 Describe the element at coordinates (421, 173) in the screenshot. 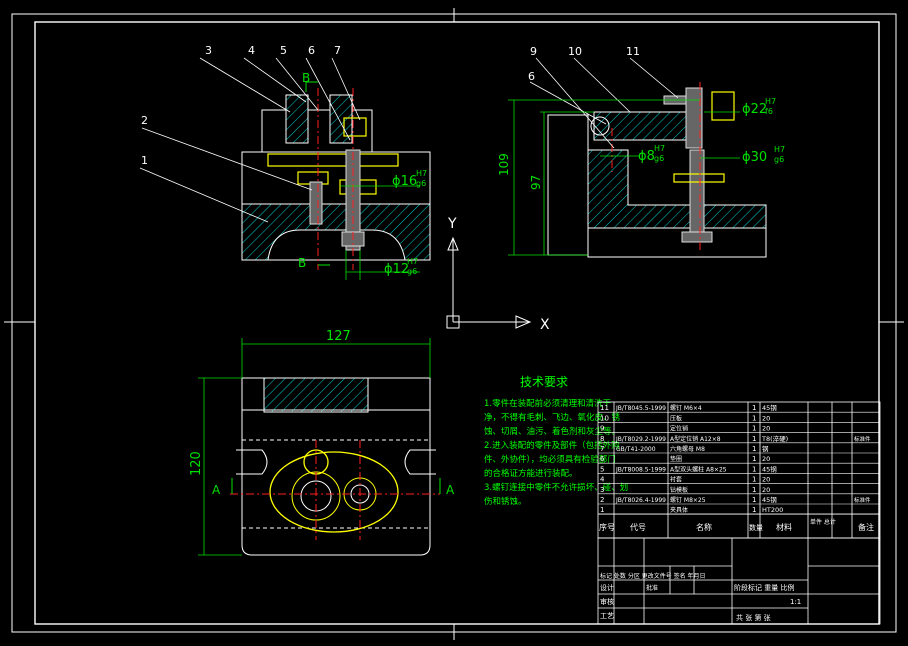

I see `dim-d16-tol-top: H7` at that location.